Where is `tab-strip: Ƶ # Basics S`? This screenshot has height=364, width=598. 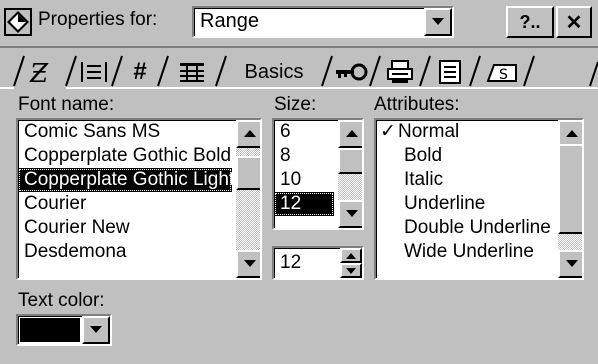
tab-strip: Ƶ # Basics S is located at coordinates (299, 69).